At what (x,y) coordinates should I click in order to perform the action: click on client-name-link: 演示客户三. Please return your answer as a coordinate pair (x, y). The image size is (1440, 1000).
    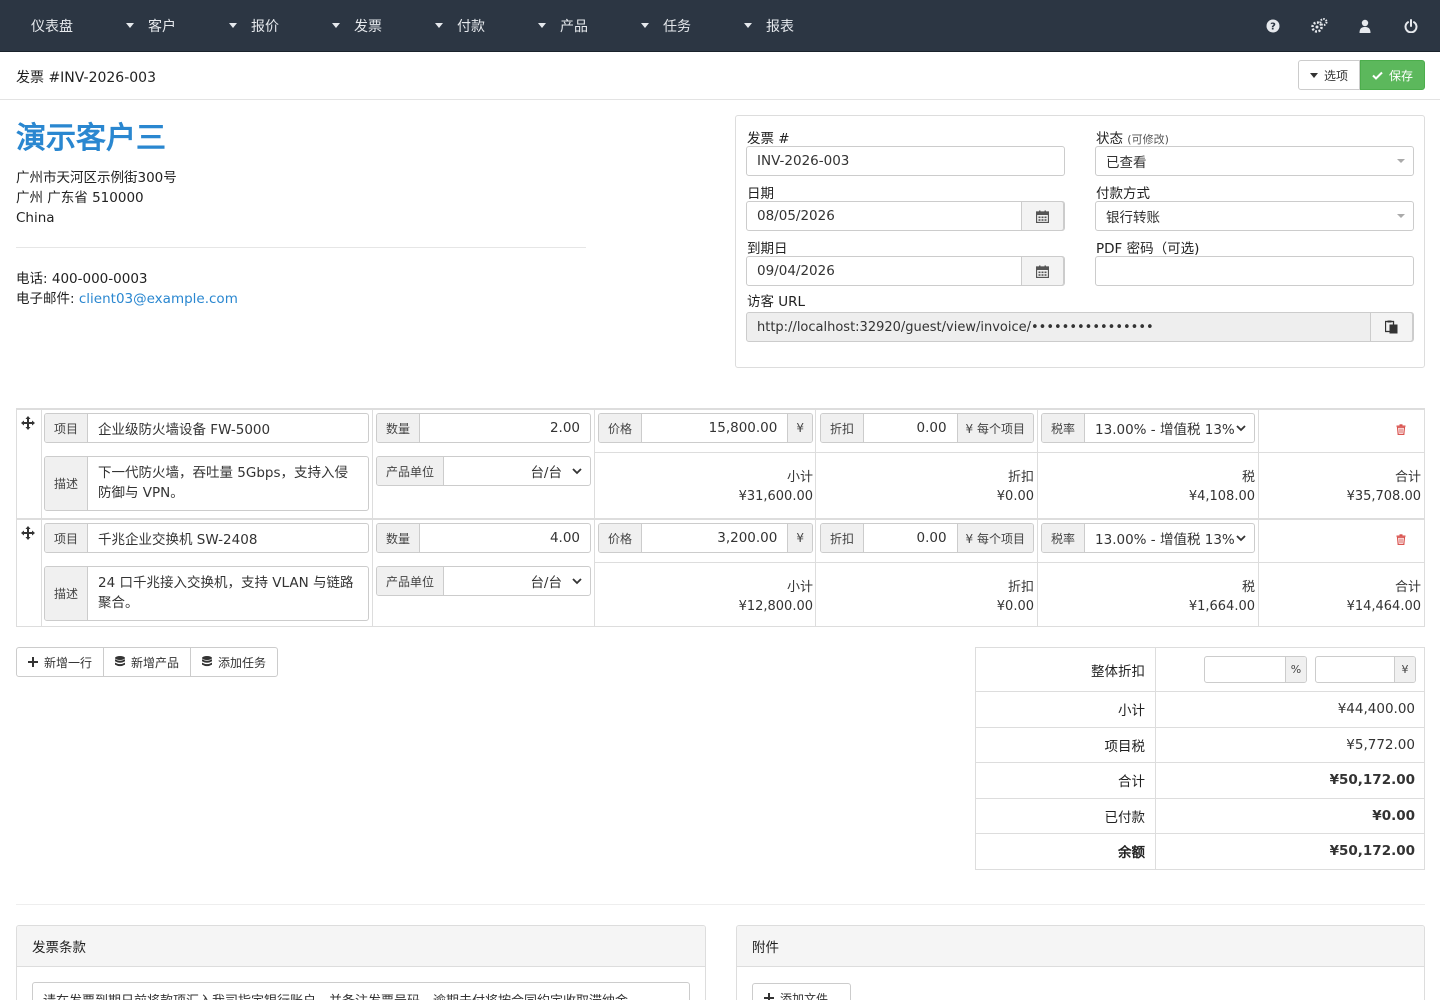
    Looking at the image, I should click on (91, 135).